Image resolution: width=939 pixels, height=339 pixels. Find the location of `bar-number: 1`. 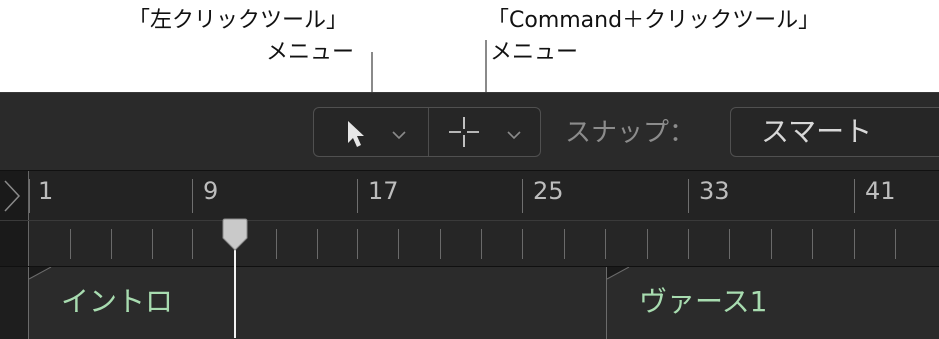

bar-number: 1 is located at coordinates (46, 191).